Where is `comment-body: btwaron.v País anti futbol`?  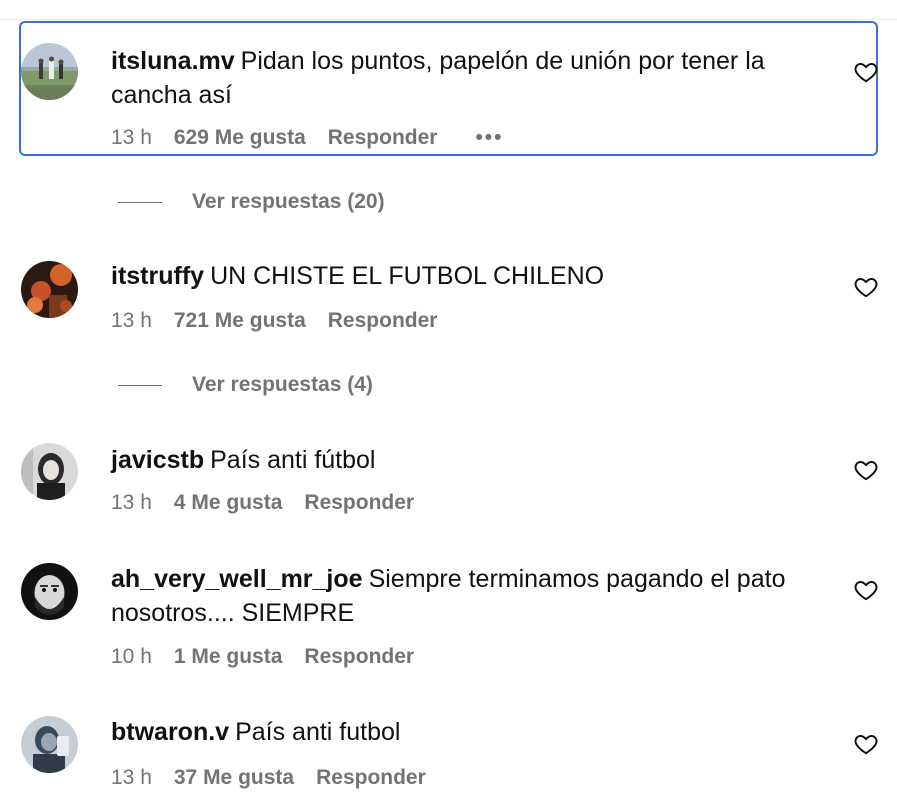
comment-body: btwaron.v País anti futbol is located at coordinates (471, 732).